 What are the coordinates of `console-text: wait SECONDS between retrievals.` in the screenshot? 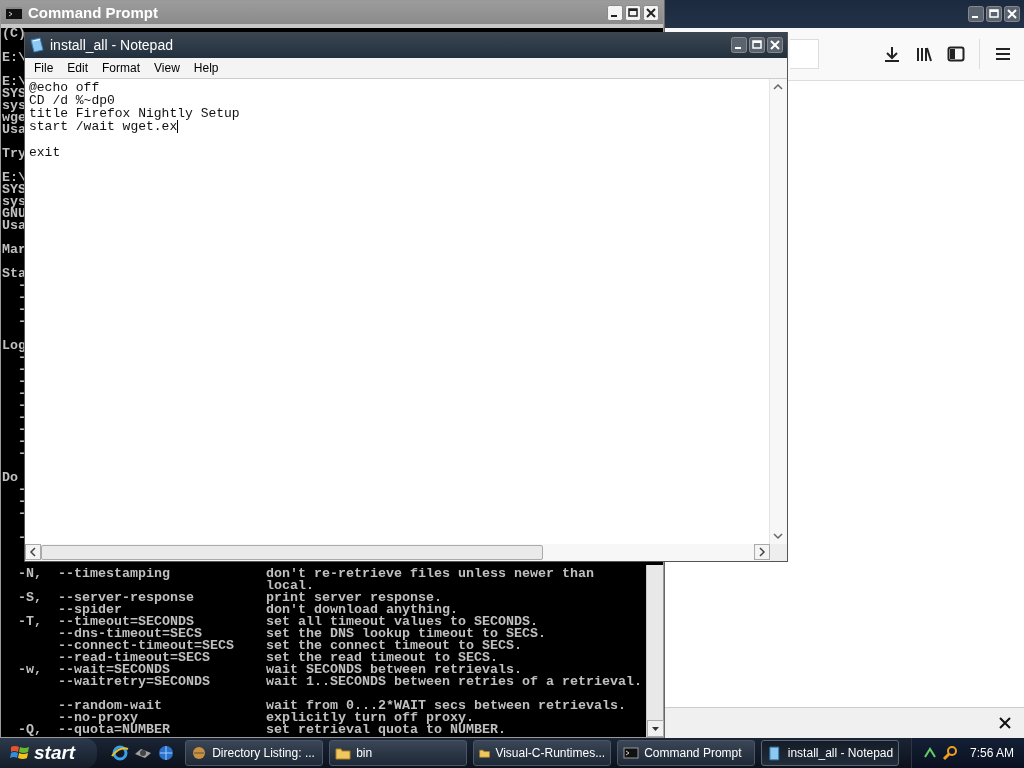 It's located at (394, 670).